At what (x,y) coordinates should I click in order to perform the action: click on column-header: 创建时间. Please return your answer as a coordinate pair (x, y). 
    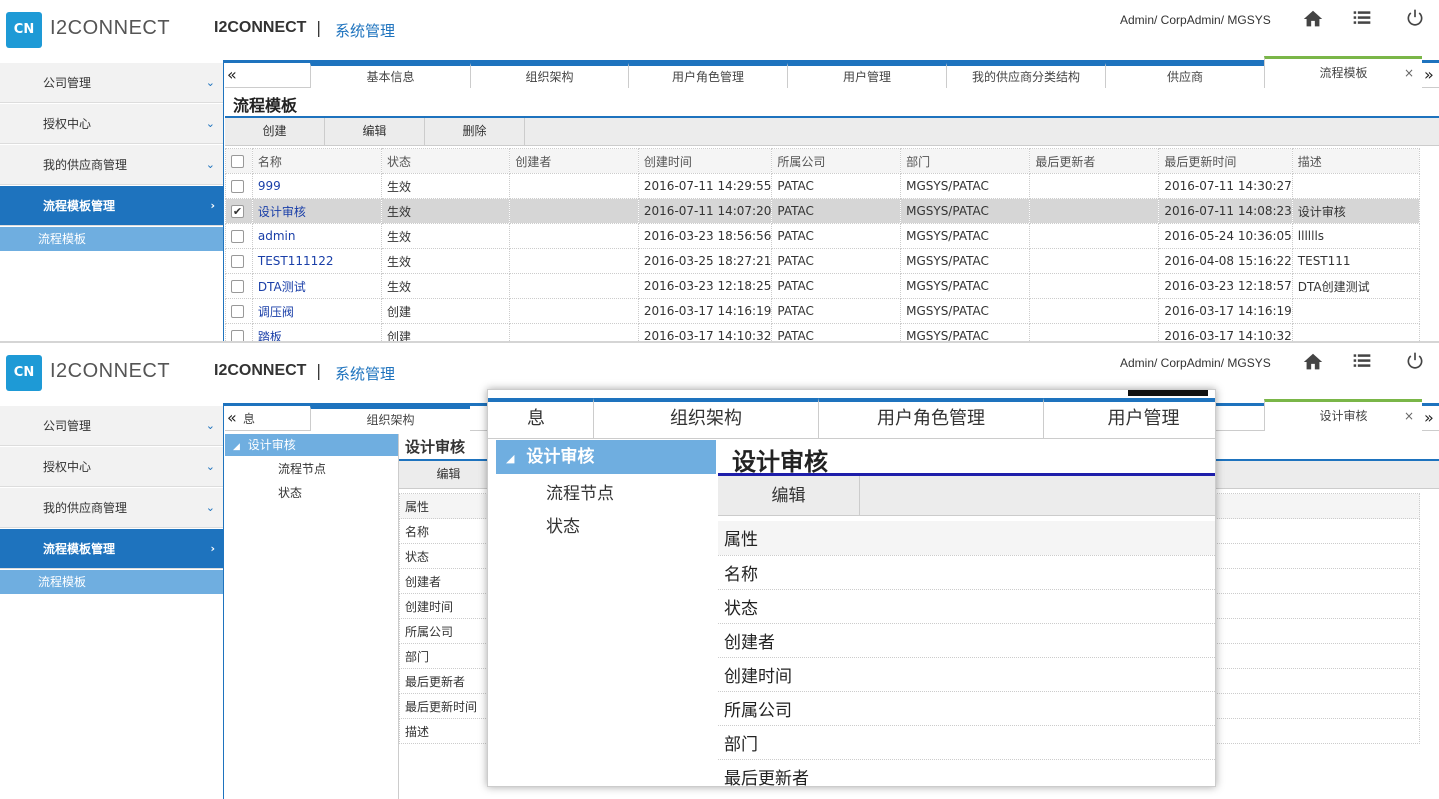
    Looking at the image, I should click on (705, 161).